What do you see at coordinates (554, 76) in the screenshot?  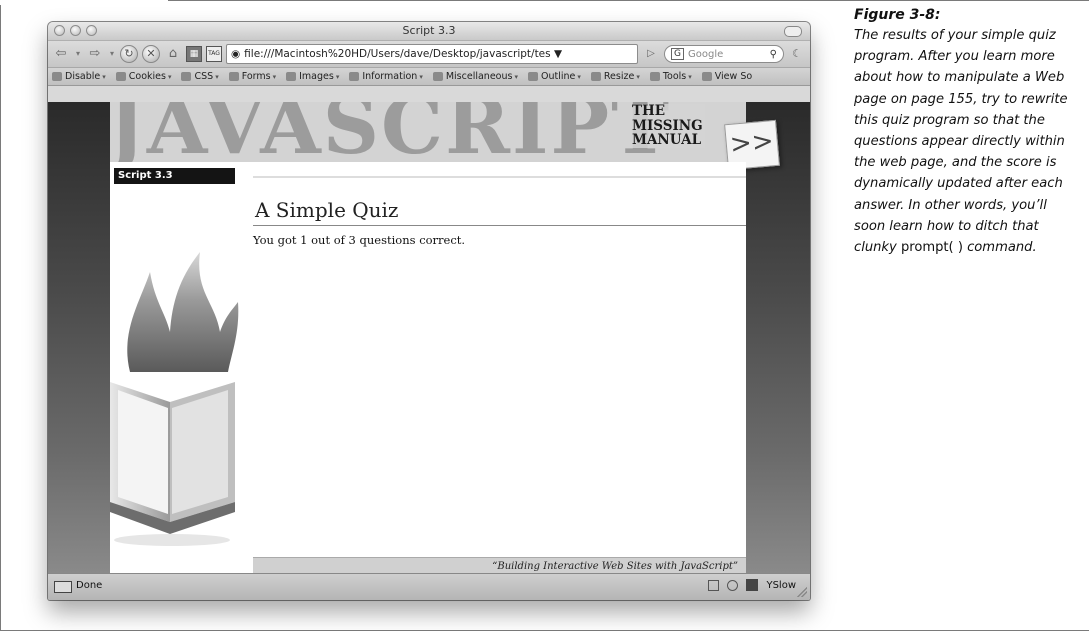 I see `devbar-outline: Outline ▾` at bounding box center [554, 76].